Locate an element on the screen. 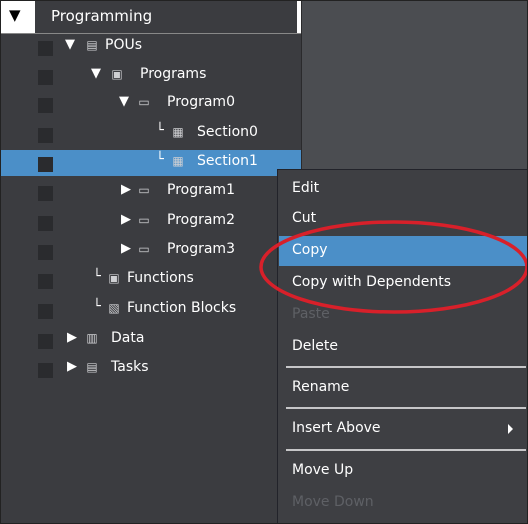 This screenshot has height=524, width=528. tree-header-programming: ▼ Programming is located at coordinates (151, 17).